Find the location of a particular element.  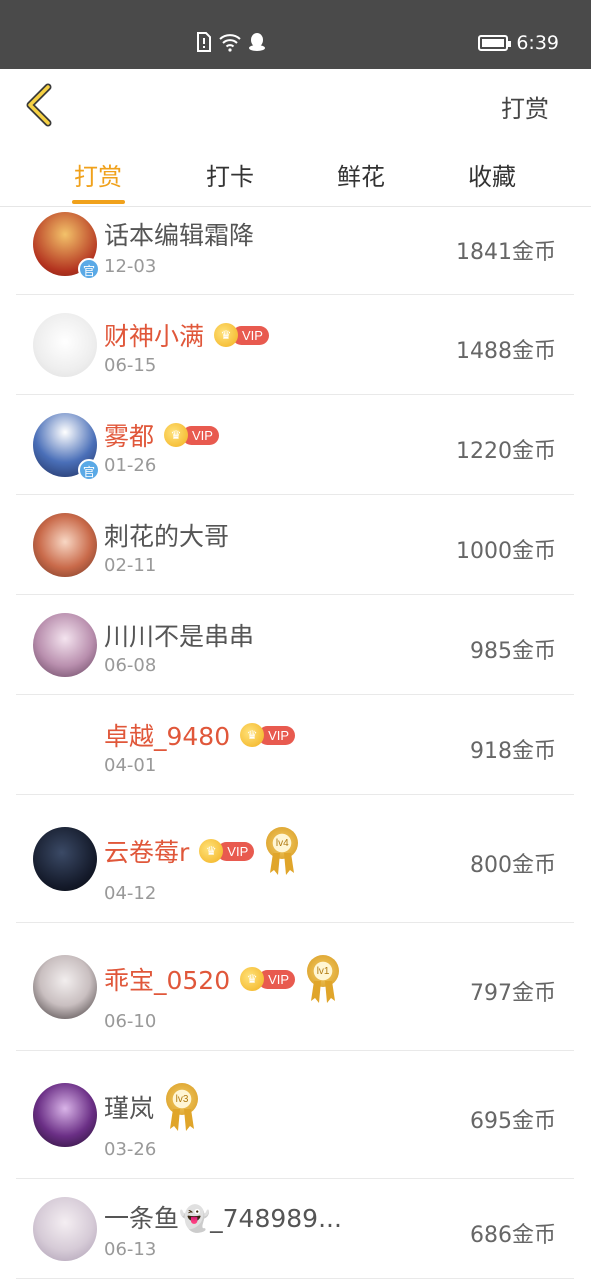

reward-date: 06-10 is located at coordinates (130, 1021).